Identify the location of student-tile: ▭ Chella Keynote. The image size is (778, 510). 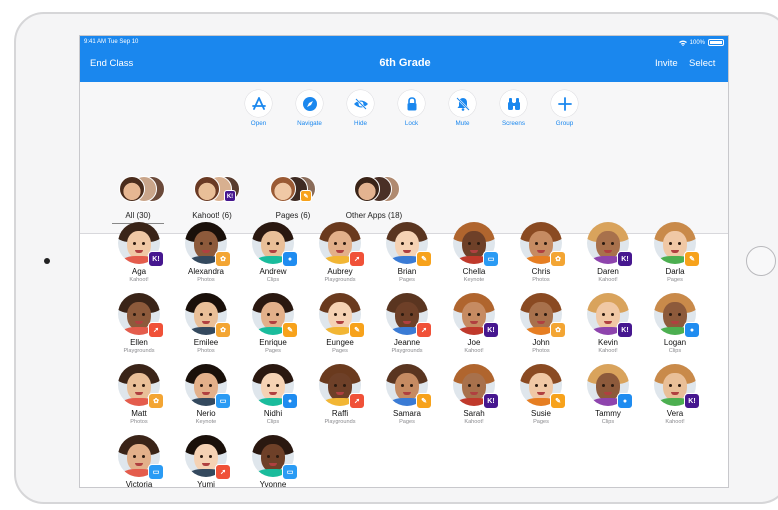
(474, 252).